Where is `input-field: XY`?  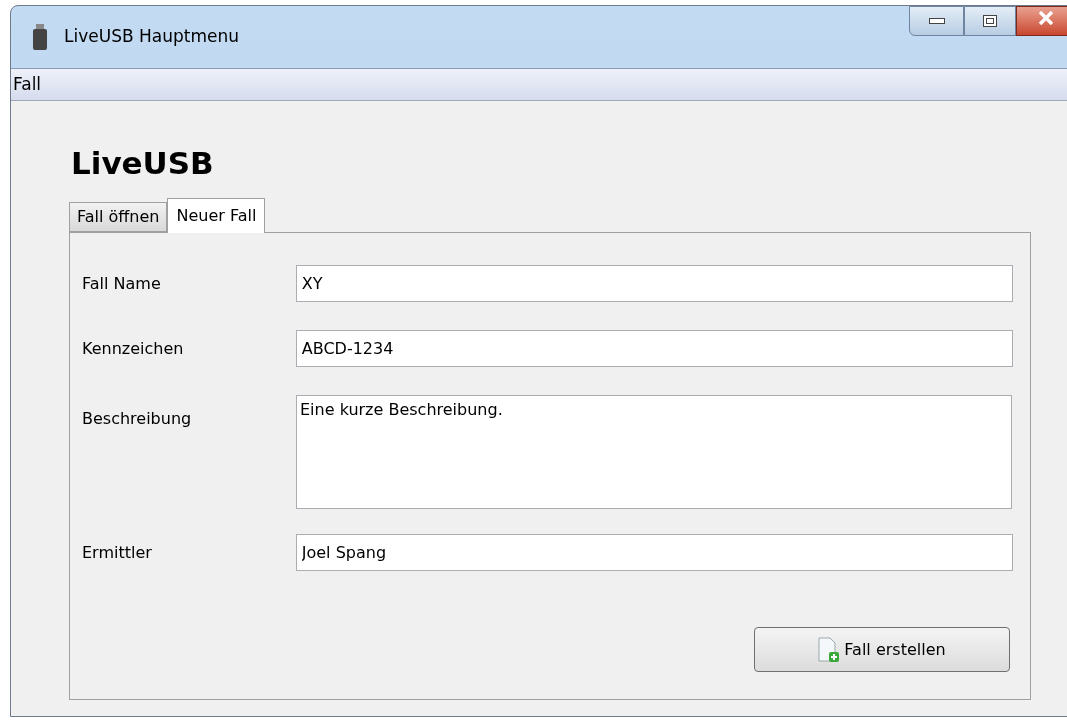
input-field: XY is located at coordinates (654, 283).